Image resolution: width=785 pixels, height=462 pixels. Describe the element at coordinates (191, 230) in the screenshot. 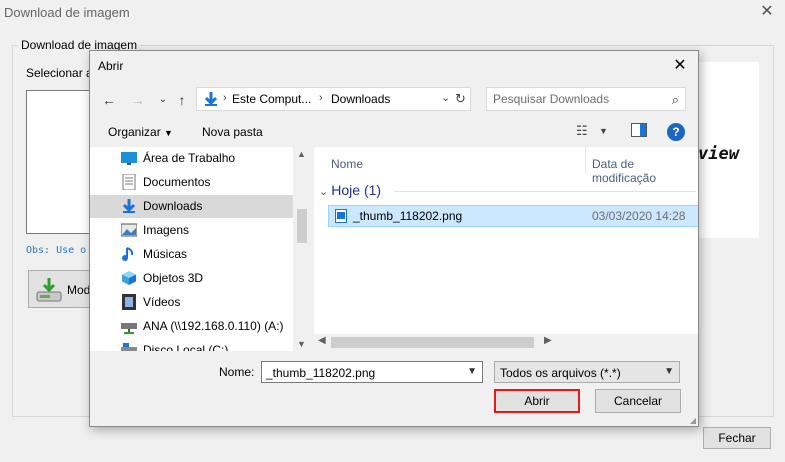

I see `nav-item-pictures: Imagens` at that location.